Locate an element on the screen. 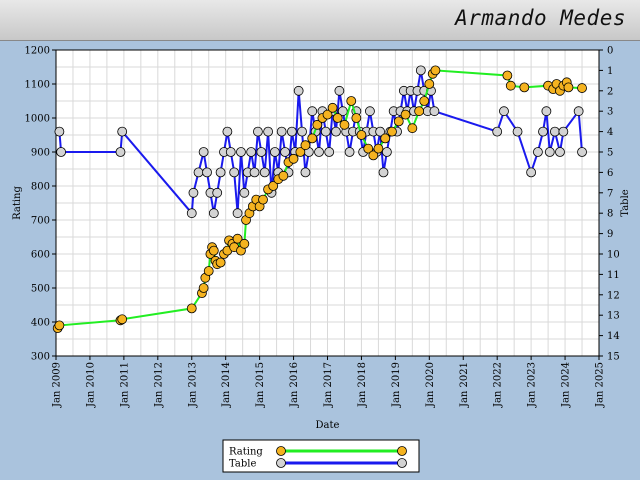  y2-tick-label: 5 is located at coordinates (610, 153).